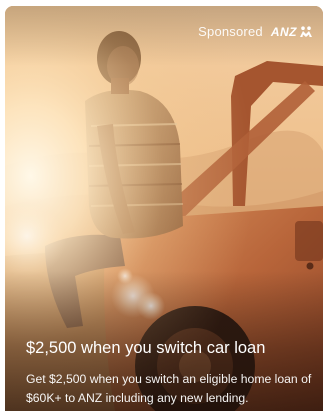 This screenshot has height=411, width=328. I want to click on ad-title: $2,500 when you switch car loan, so click(145, 348).